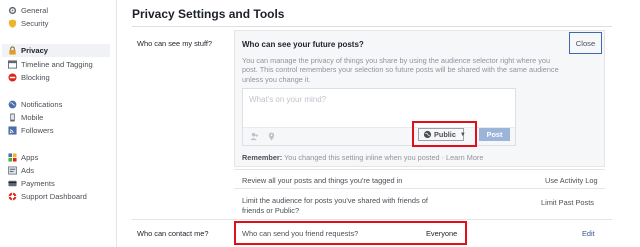 The width and height of the screenshot is (640, 247). What do you see at coordinates (588, 233) in the screenshot?
I see `edit-link: Edit` at bounding box center [588, 233].